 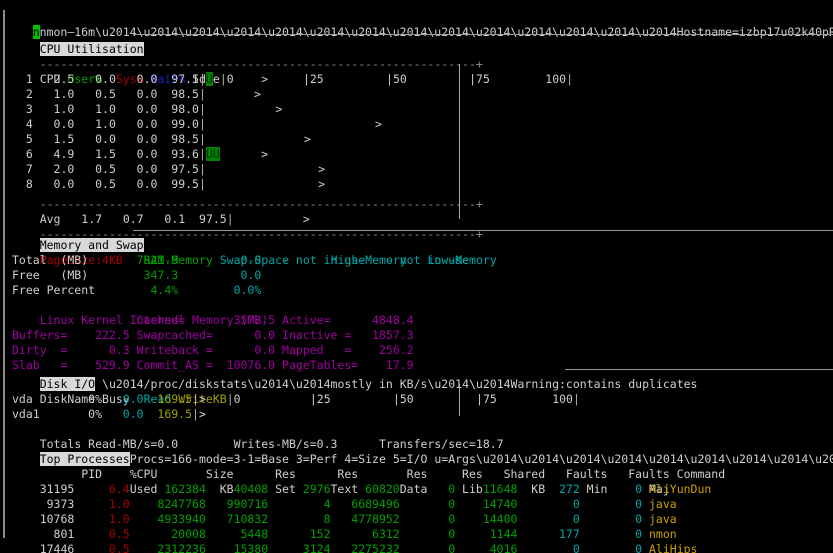 I want to click on process-res-set: 40408, so click(x=237, y=489).